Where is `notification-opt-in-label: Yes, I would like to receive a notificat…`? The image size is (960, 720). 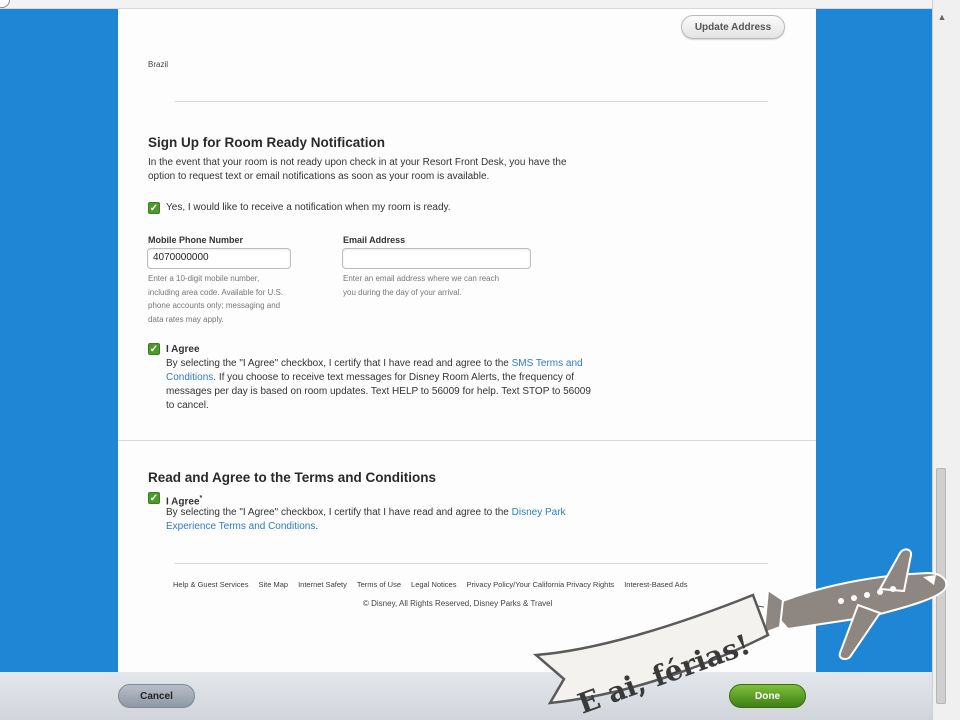
notification-opt-in-label: Yes, I would like to receive a notificat… is located at coordinates (308, 207).